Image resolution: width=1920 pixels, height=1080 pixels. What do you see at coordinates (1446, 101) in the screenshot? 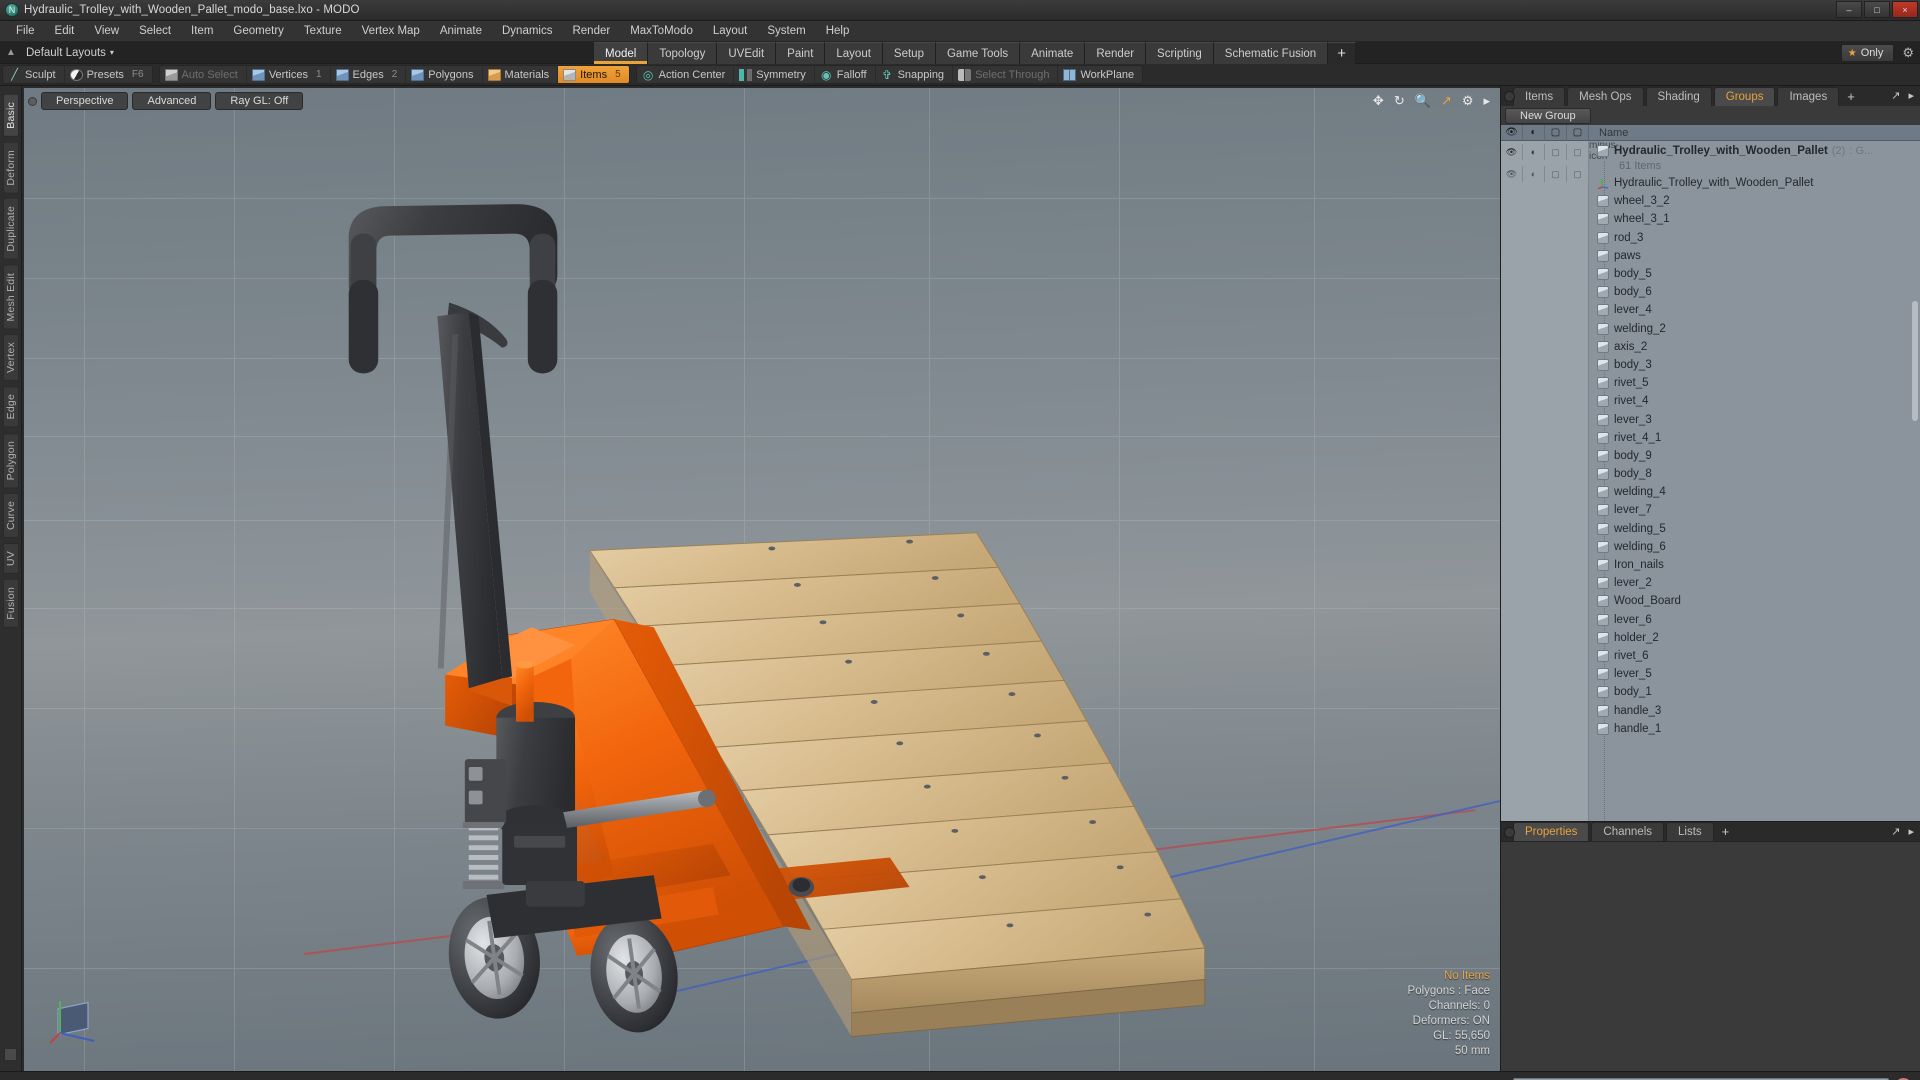
I see `fit-icon: ↗` at bounding box center [1446, 101].